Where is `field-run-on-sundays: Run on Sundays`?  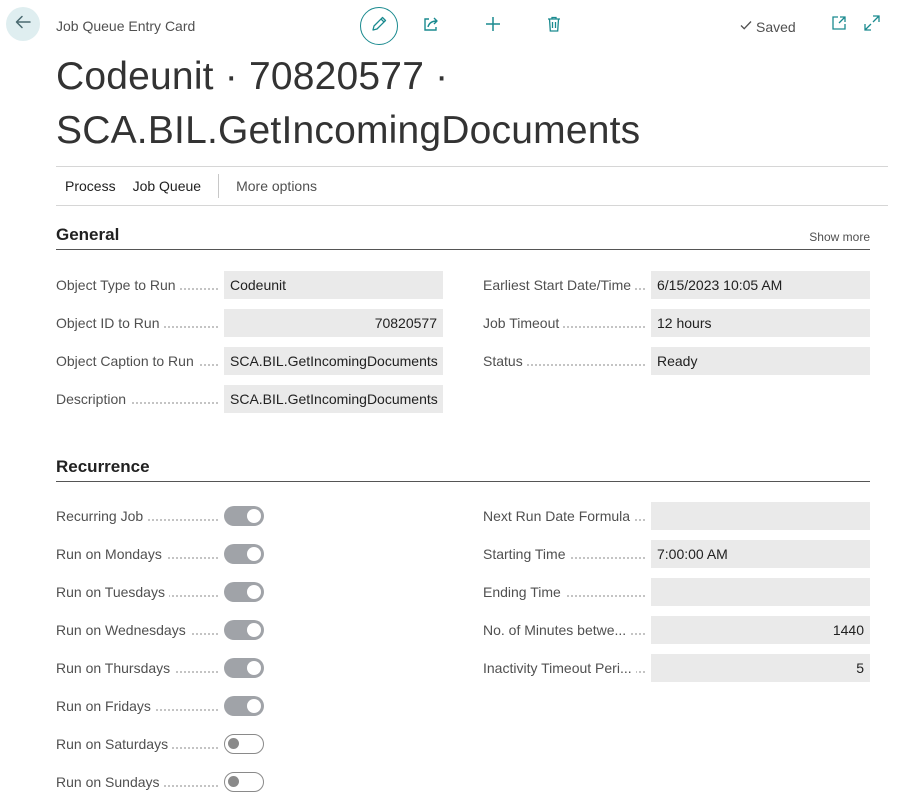 field-run-on-sundays: Run on Sundays is located at coordinates (140, 782).